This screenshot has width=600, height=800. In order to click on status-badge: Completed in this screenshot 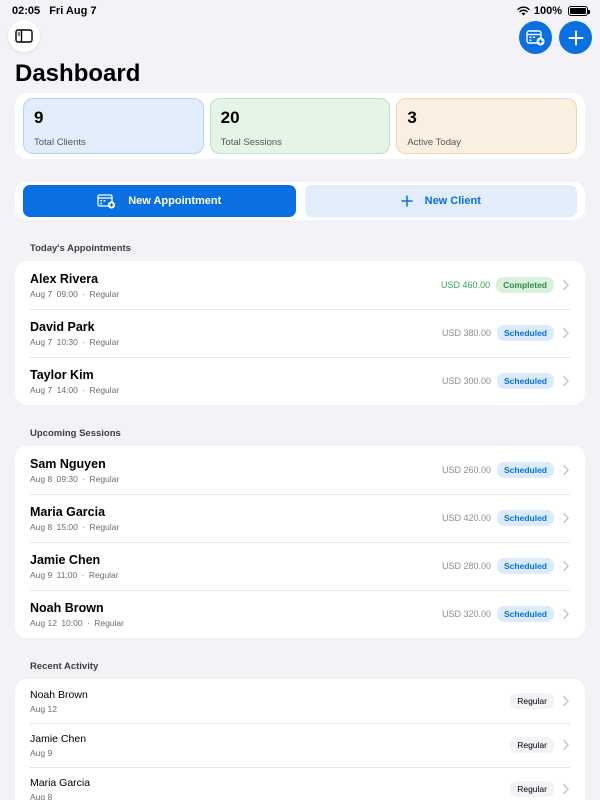, I will do `click(525, 285)`.